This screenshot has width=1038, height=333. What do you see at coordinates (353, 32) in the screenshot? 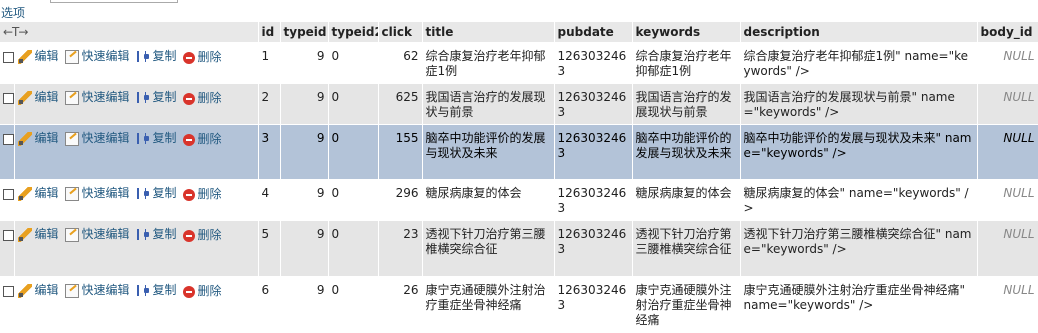
I see `column-header-typeid2: typeid2` at bounding box center [353, 32].